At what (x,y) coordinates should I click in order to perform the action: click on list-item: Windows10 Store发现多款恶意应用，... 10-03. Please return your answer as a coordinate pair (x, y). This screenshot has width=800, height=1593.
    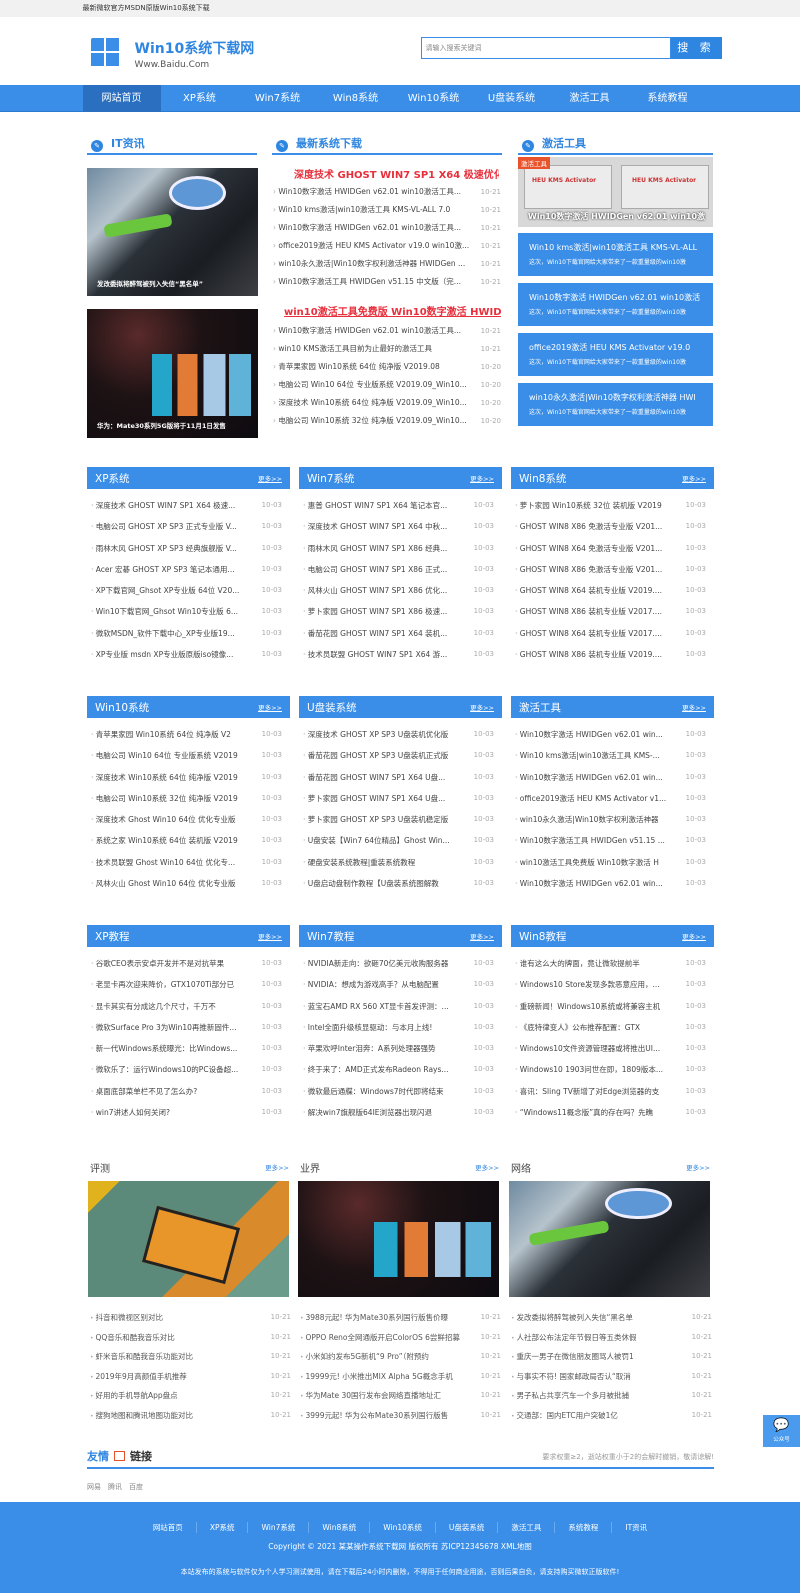
    Looking at the image, I should click on (612, 984).